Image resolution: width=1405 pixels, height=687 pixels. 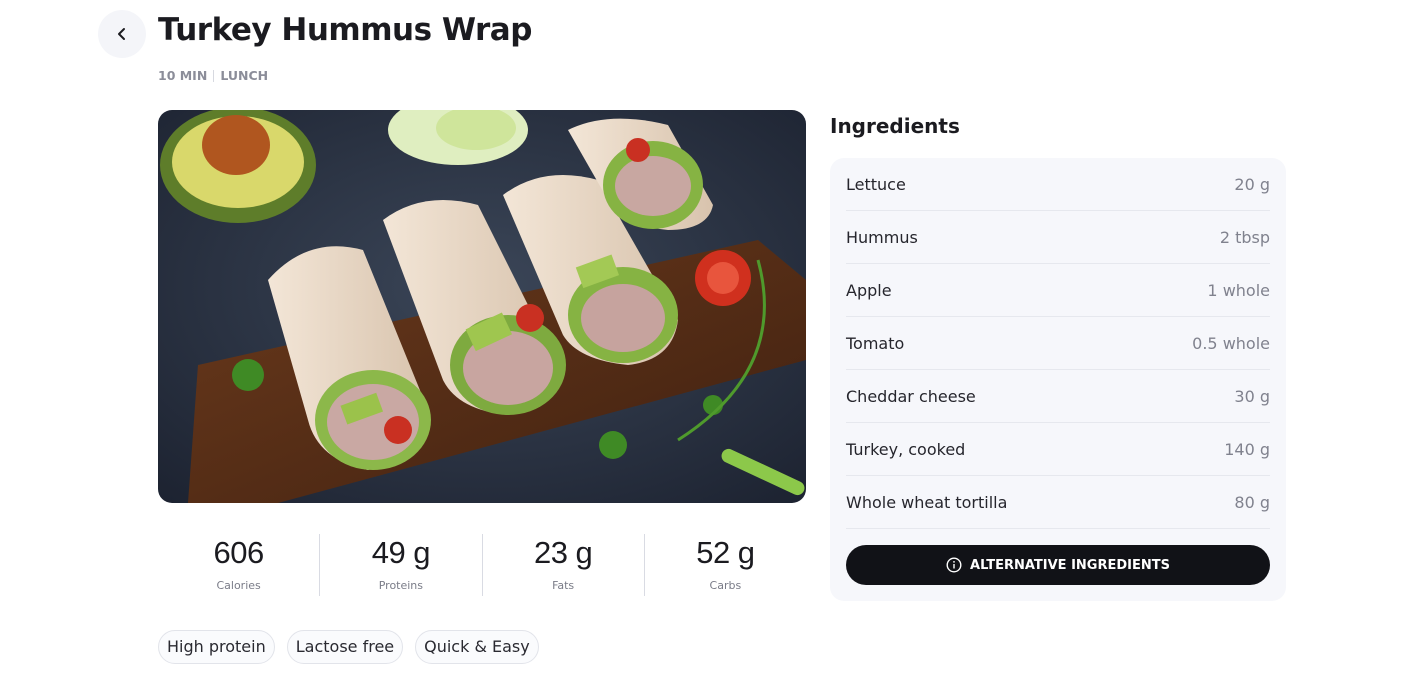 I want to click on ingredient-name: Whole wheat tortilla, so click(x=927, y=502).